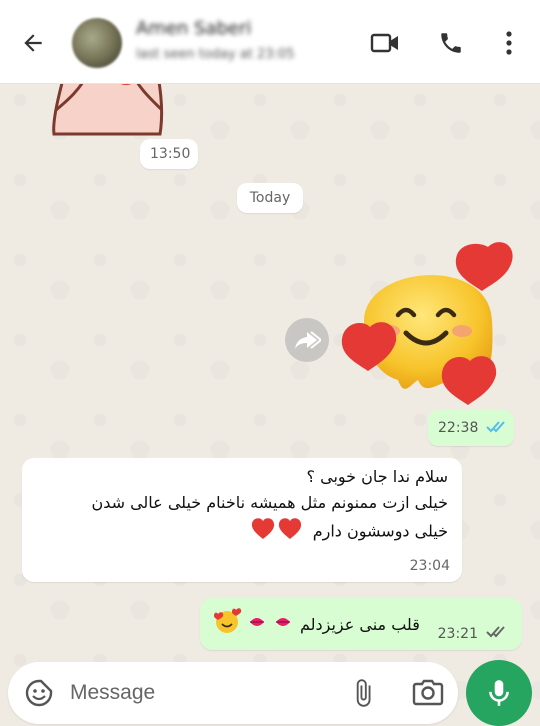  I want to click on date-marker: Today, so click(270, 198).